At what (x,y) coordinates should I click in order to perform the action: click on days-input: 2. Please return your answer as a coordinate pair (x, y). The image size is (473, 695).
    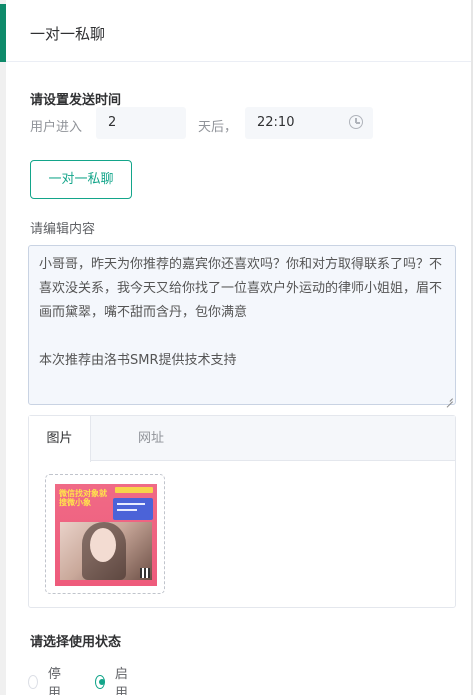
    Looking at the image, I should click on (141, 123).